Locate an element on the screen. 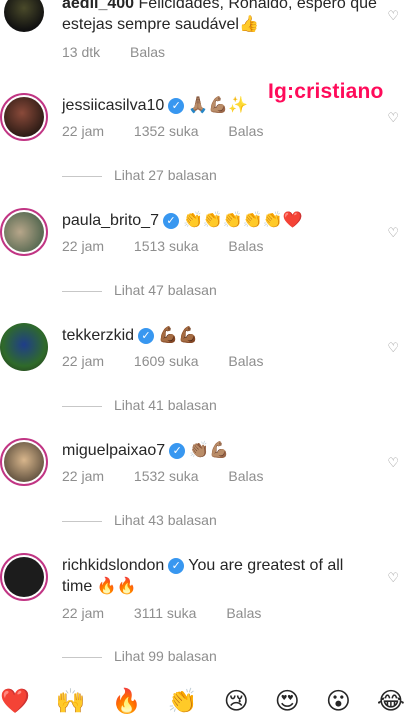 The width and height of the screenshot is (405, 720). comment-meta: 22 jam 1532 suka Balas is located at coordinates (175, 476).